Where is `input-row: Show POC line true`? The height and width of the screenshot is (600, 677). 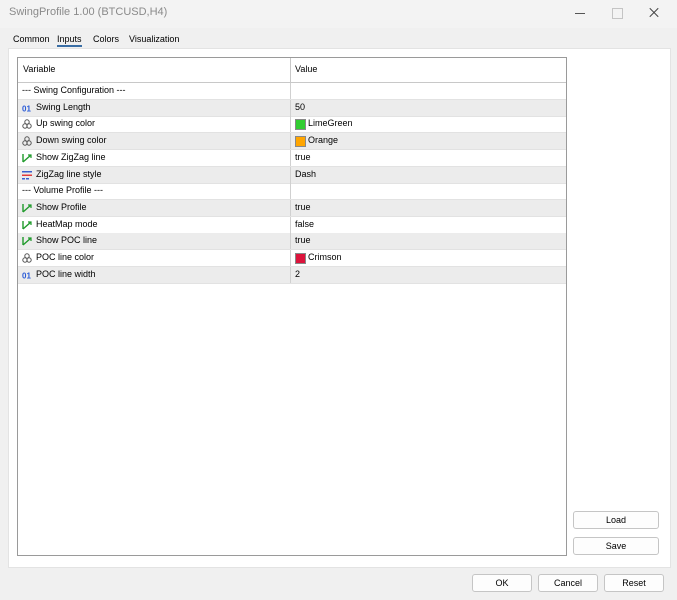 input-row: Show POC line true is located at coordinates (292, 242).